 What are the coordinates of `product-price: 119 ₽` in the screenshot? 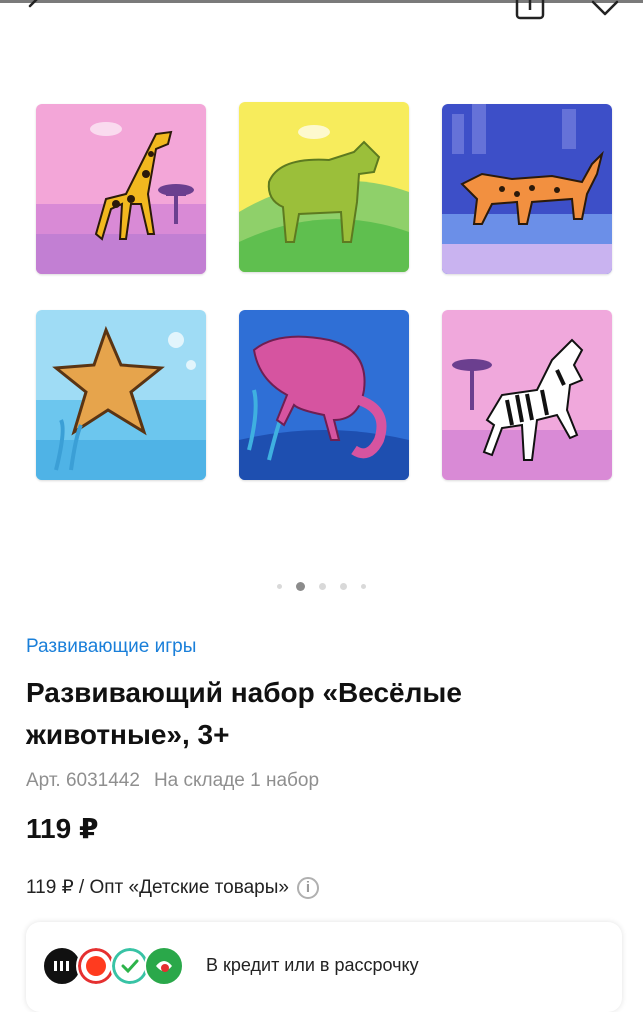 It's located at (62, 828).